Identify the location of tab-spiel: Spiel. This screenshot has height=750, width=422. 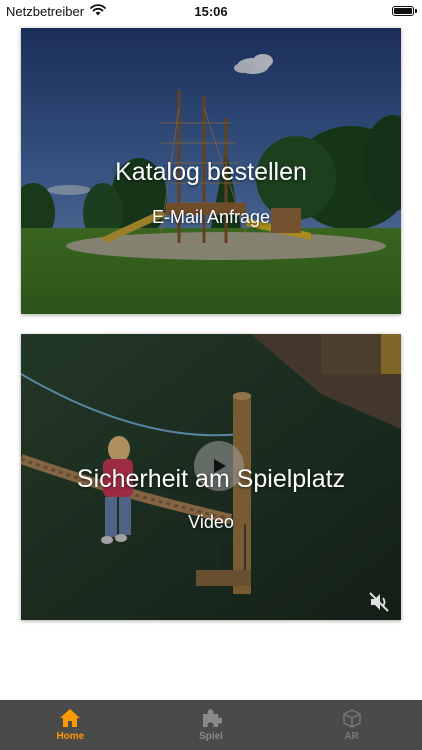
(211, 725).